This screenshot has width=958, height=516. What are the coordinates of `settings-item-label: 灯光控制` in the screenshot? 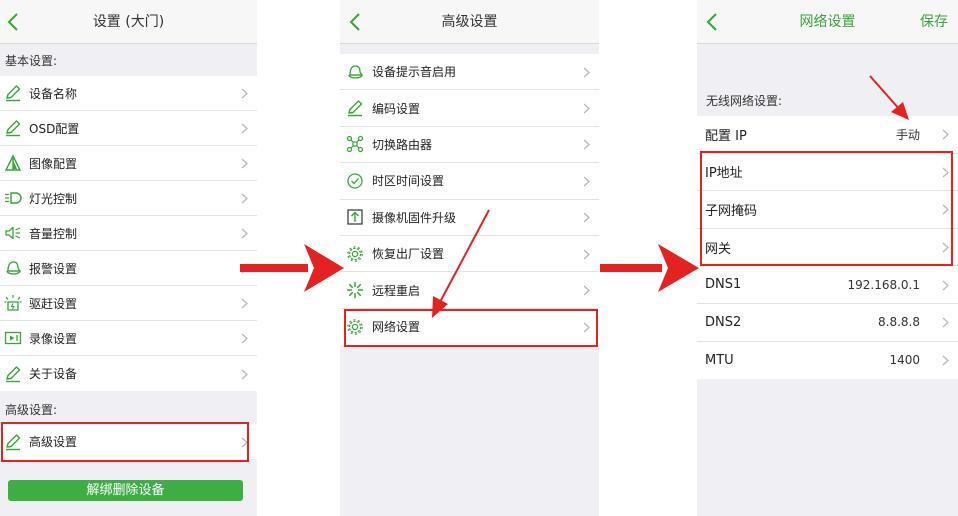 It's located at (53, 198).